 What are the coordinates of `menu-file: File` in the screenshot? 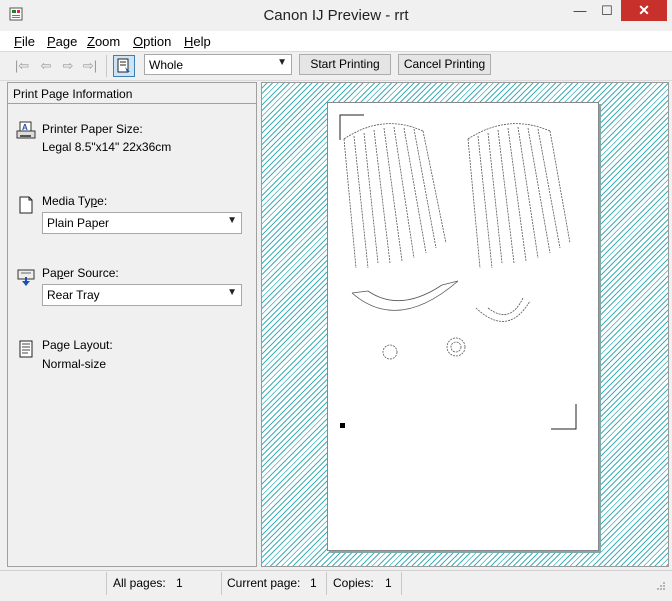 It's located at (24, 41).